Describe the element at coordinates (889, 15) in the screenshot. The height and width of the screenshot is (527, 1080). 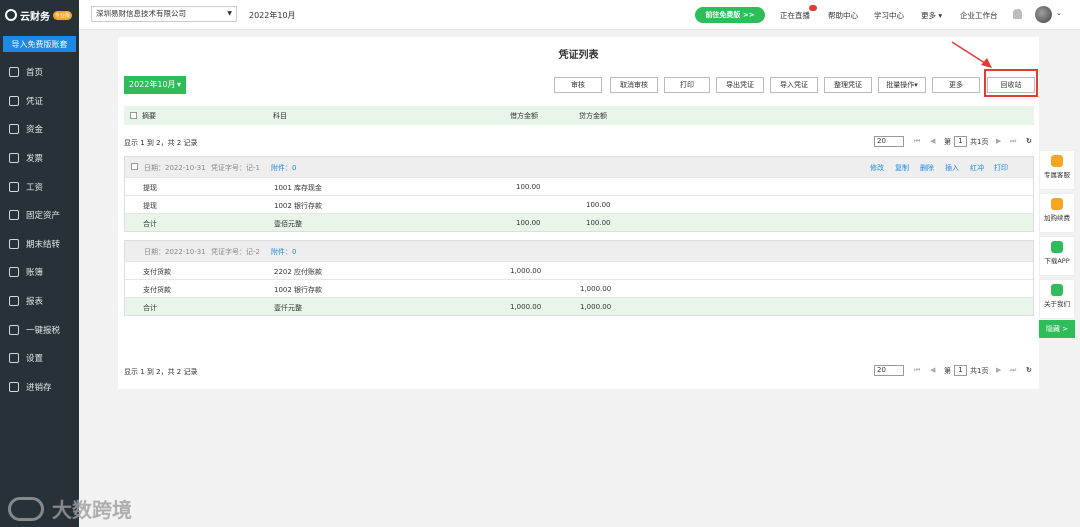
I see `learning-center-link: 学习中心` at that location.